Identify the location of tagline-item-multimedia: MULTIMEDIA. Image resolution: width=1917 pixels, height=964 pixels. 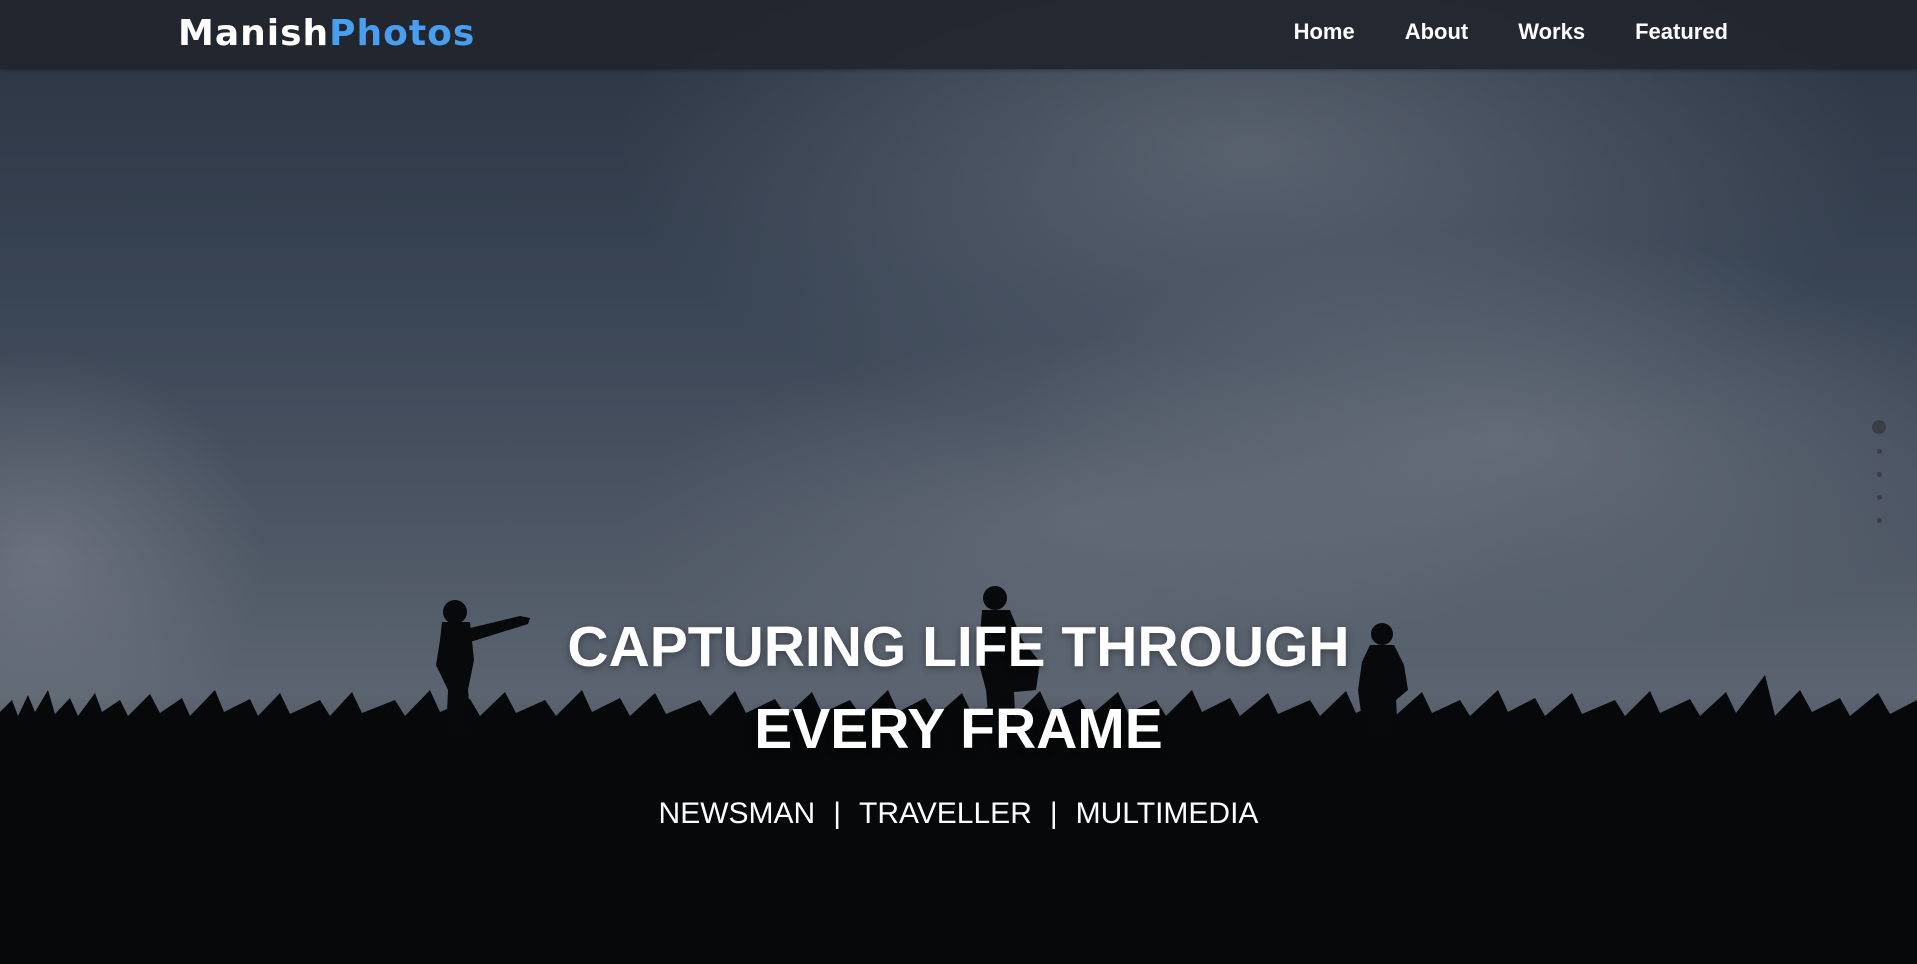
(1167, 813).